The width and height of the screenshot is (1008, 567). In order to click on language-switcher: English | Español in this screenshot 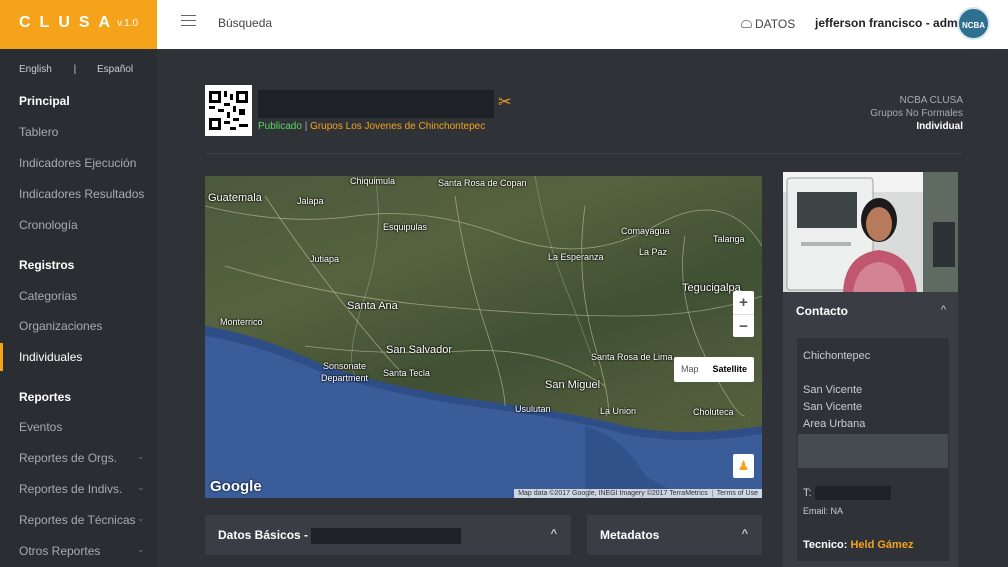, I will do `click(80, 69)`.